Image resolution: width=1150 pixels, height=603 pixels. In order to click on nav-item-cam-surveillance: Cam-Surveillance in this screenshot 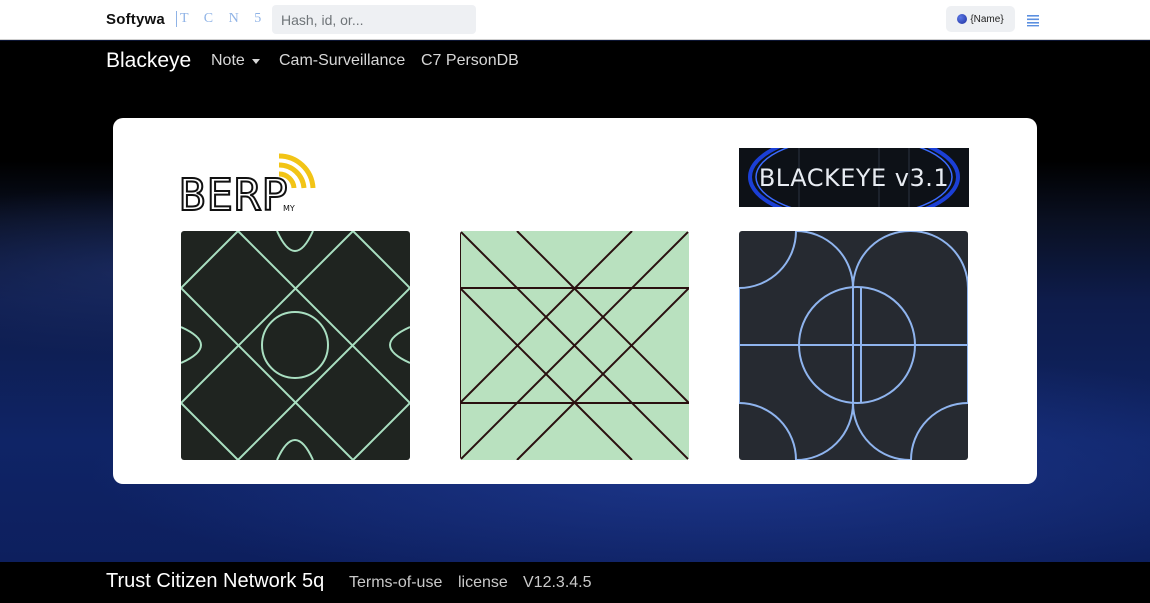, I will do `click(342, 61)`.